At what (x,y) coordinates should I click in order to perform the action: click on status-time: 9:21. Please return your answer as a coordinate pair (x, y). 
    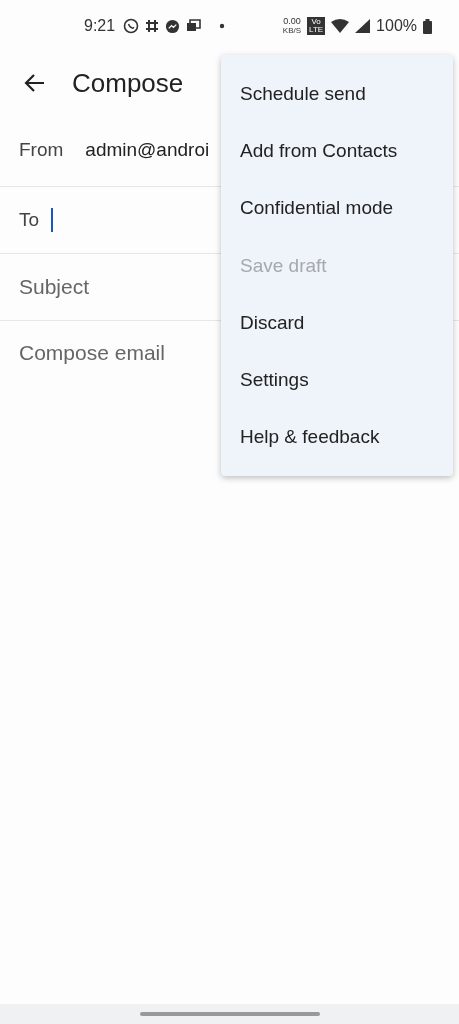
    Looking at the image, I should click on (100, 26).